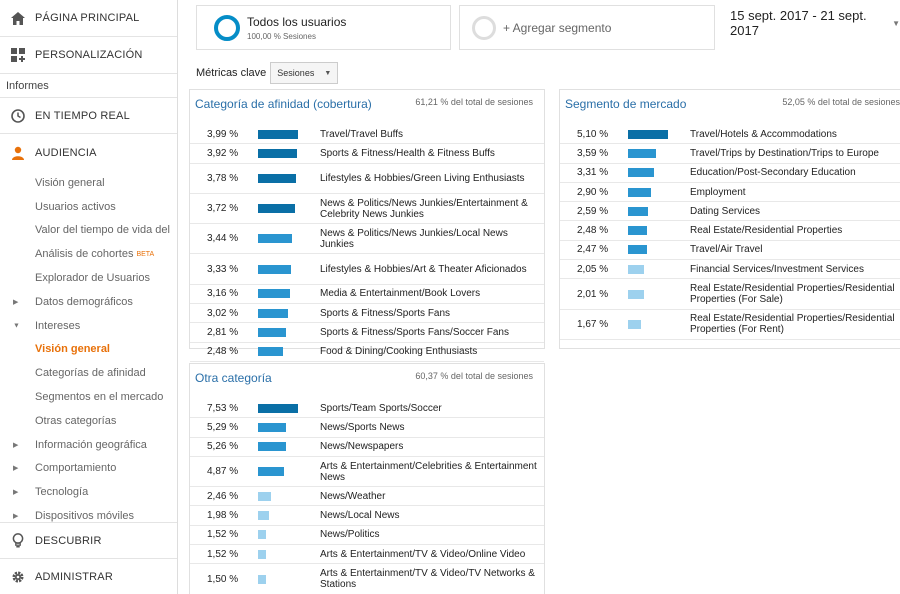  I want to click on table-row: 3,31 % Education/Post-Secondary Education, so click(730, 173).